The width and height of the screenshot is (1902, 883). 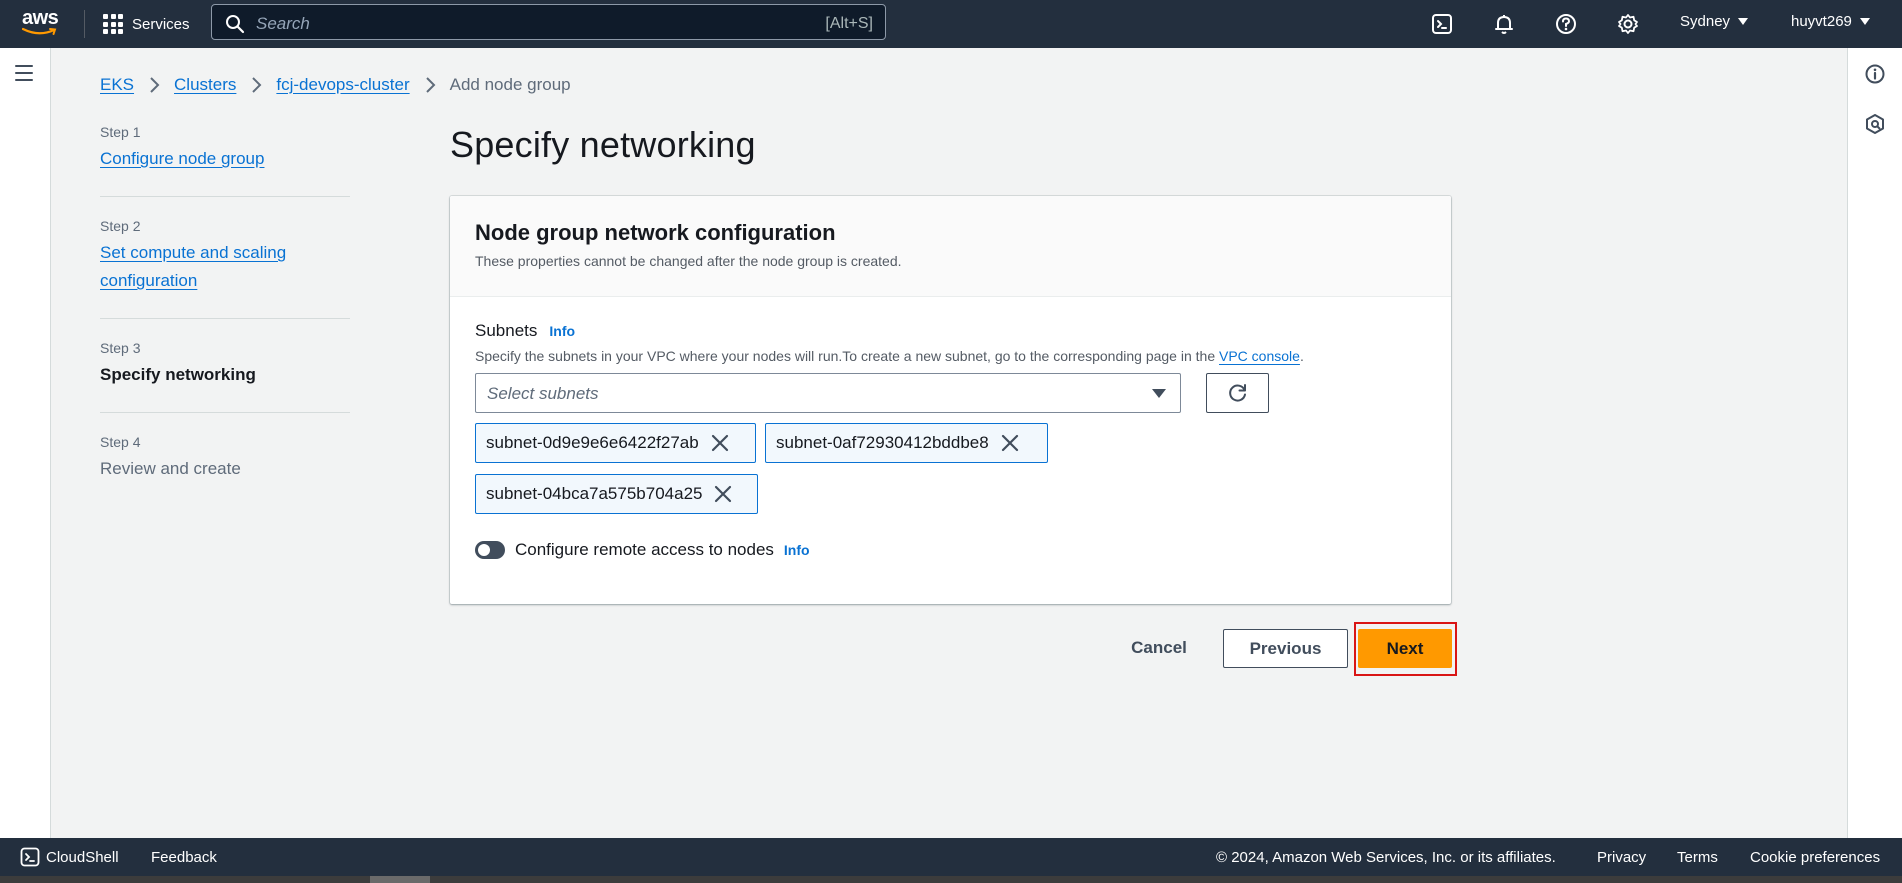 What do you see at coordinates (40, 18) in the screenshot?
I see `aws-logo-text: aws` at bounding box center [40, 18].